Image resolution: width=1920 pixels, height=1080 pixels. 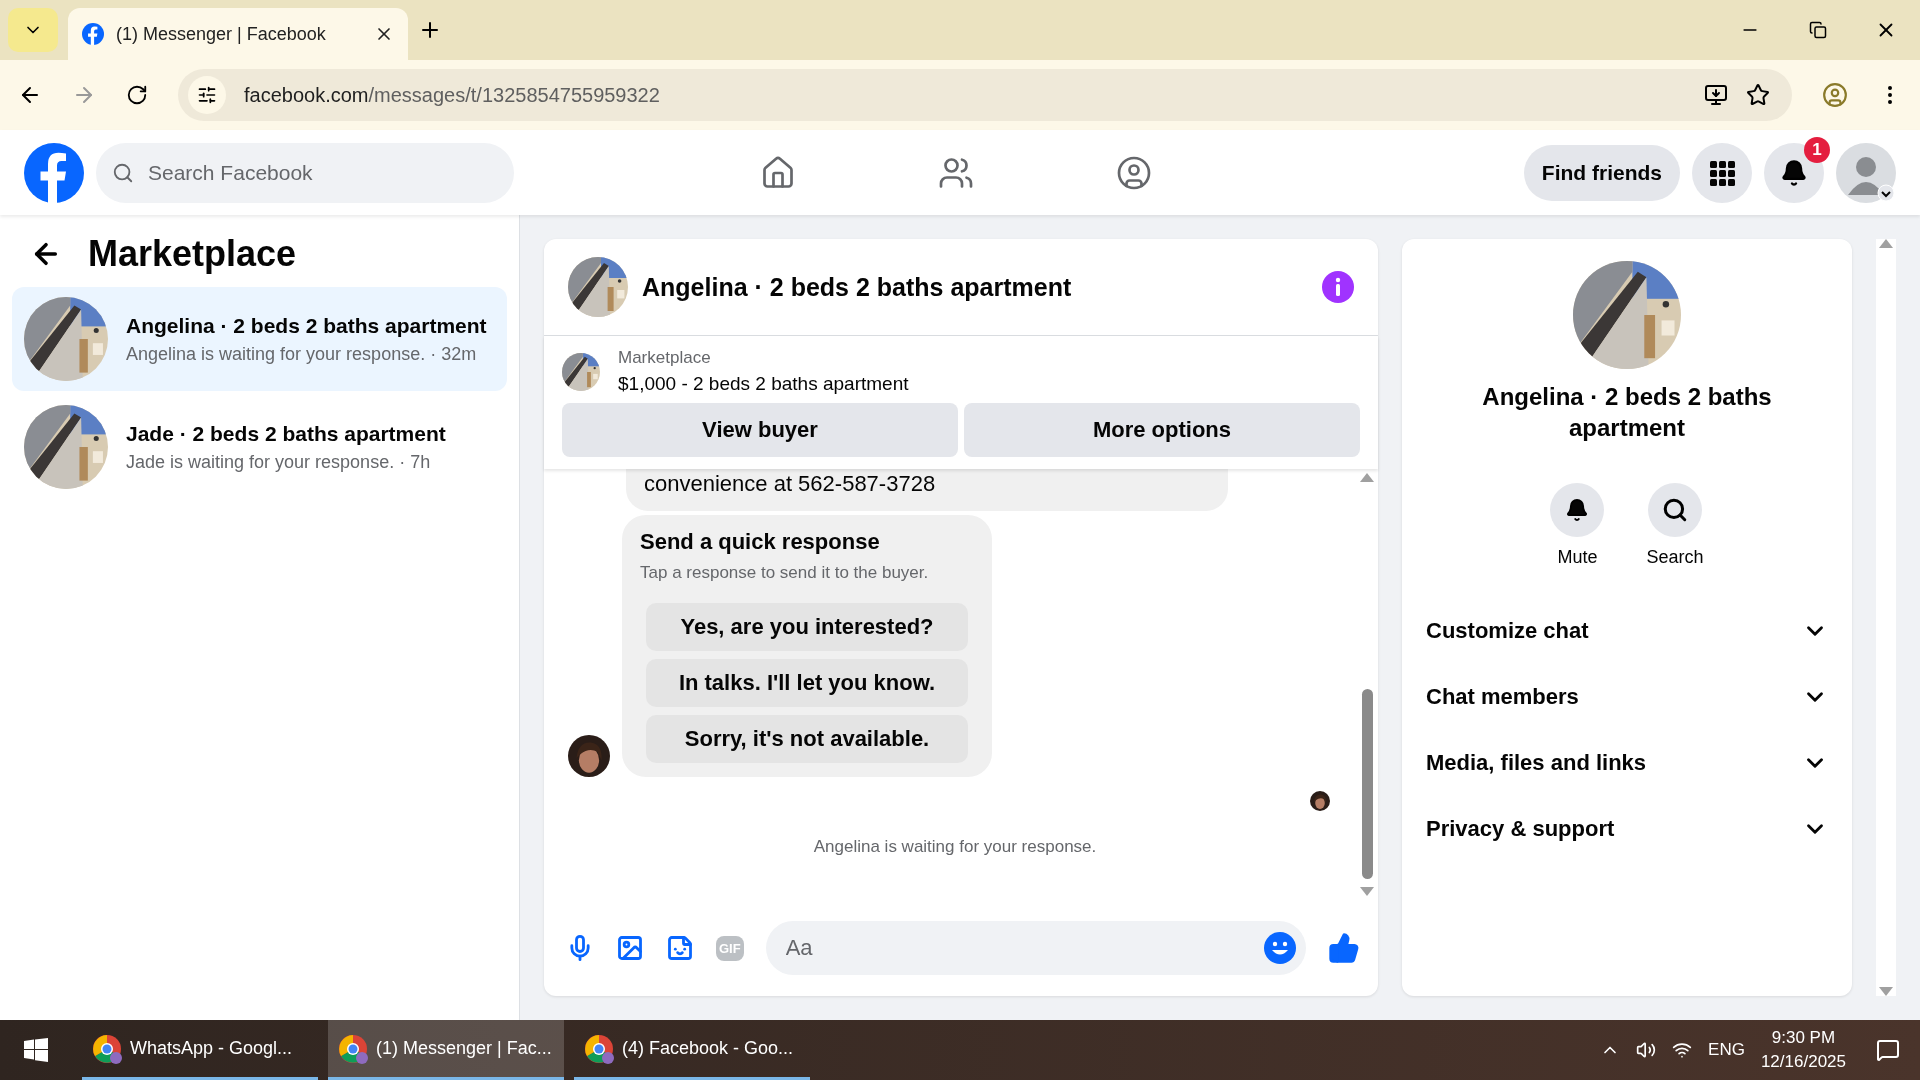 I want to click on message-field: Aa, so click(x=1035, y=948).